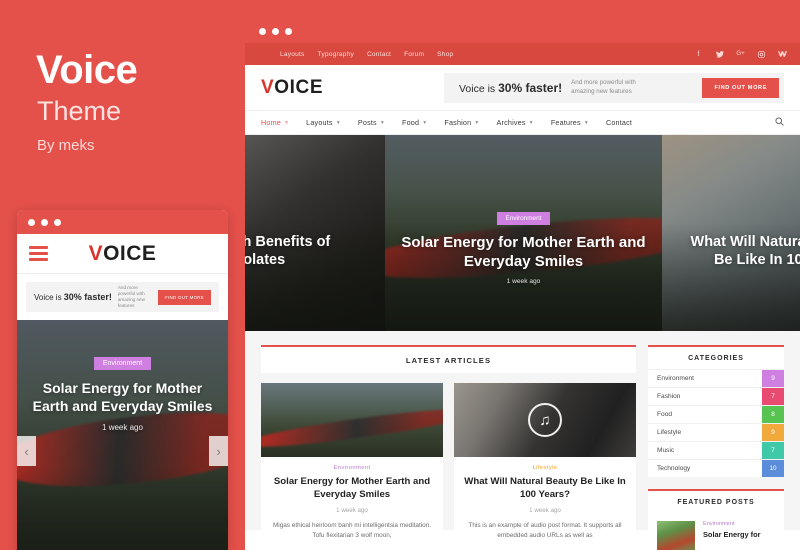 This screenshot has width=800, height=550. I want to click on mobile-logo: VOICE, so click(122, 254).